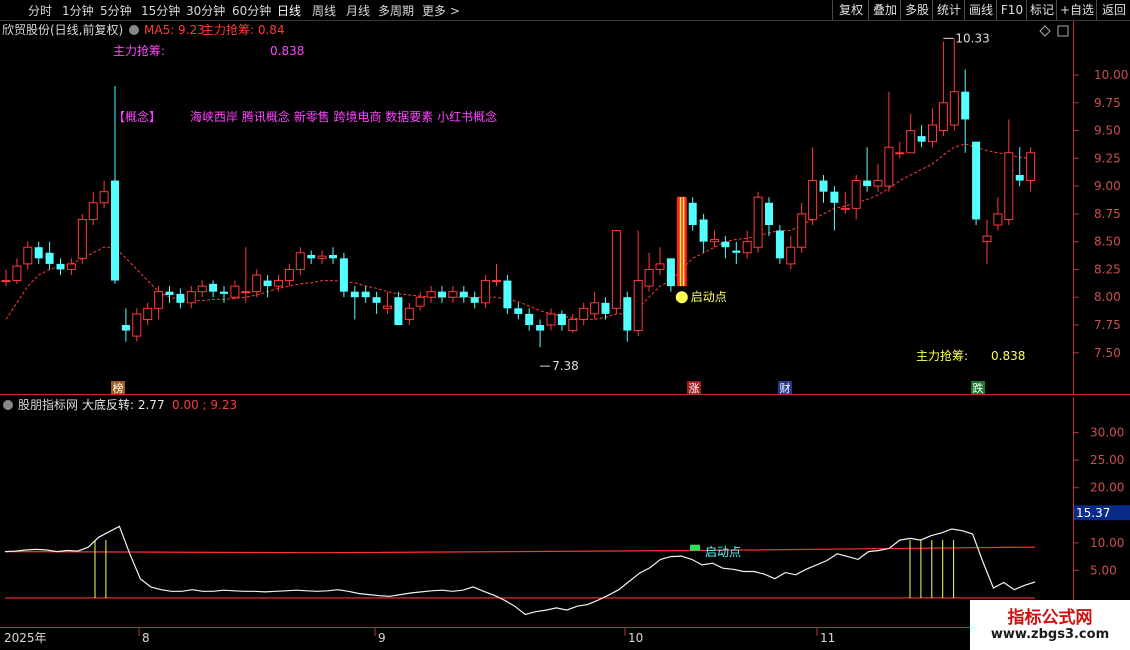  Describe the element at coordinates (942, 355) in the screenshot. I see `zl-bottom-label: 主力抢筹:` at that location.